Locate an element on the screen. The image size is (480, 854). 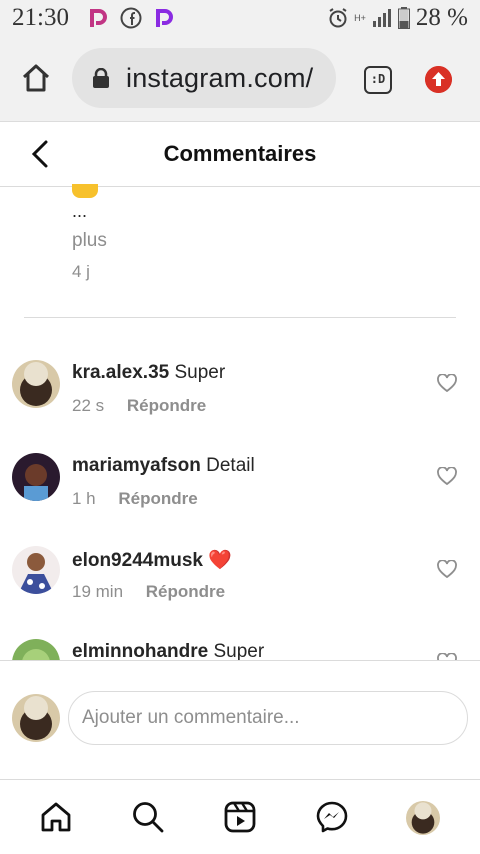
comment-meta: 19 min Répondre is located at coordinates (148, 592).